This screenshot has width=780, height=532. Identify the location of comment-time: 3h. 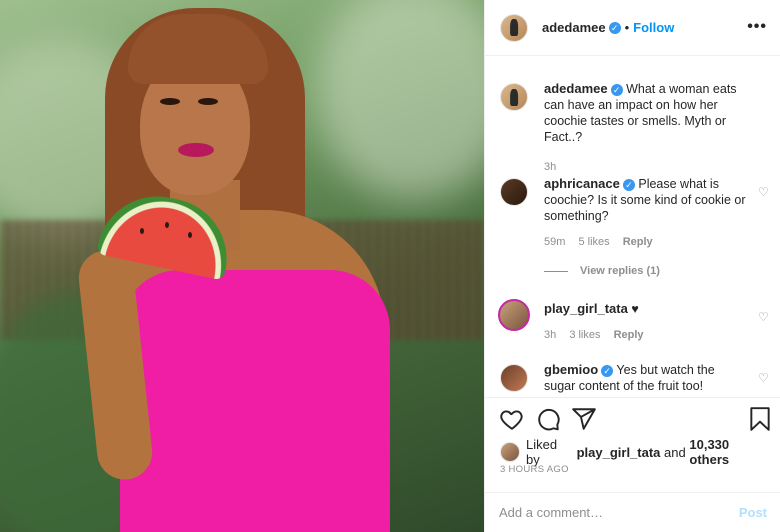
(550, 335).